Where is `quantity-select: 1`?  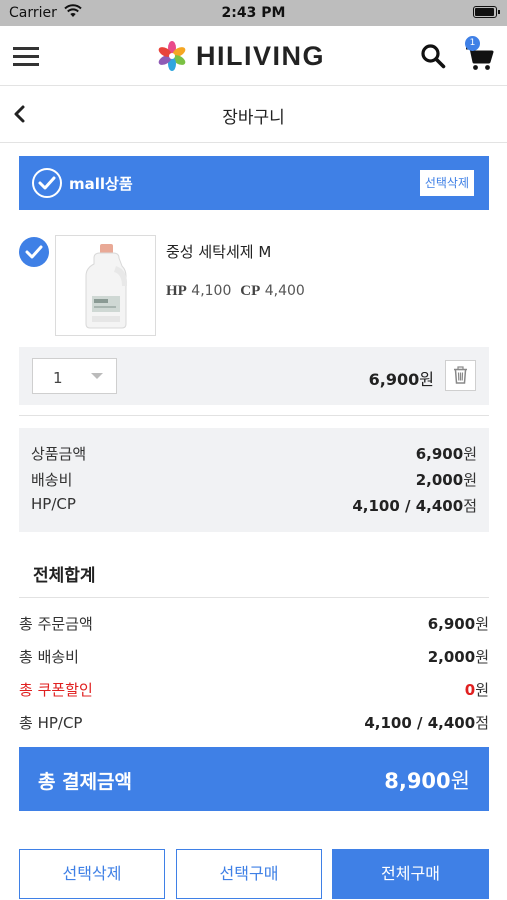 quantity-select: 1 is located at coordinates (74, 376).